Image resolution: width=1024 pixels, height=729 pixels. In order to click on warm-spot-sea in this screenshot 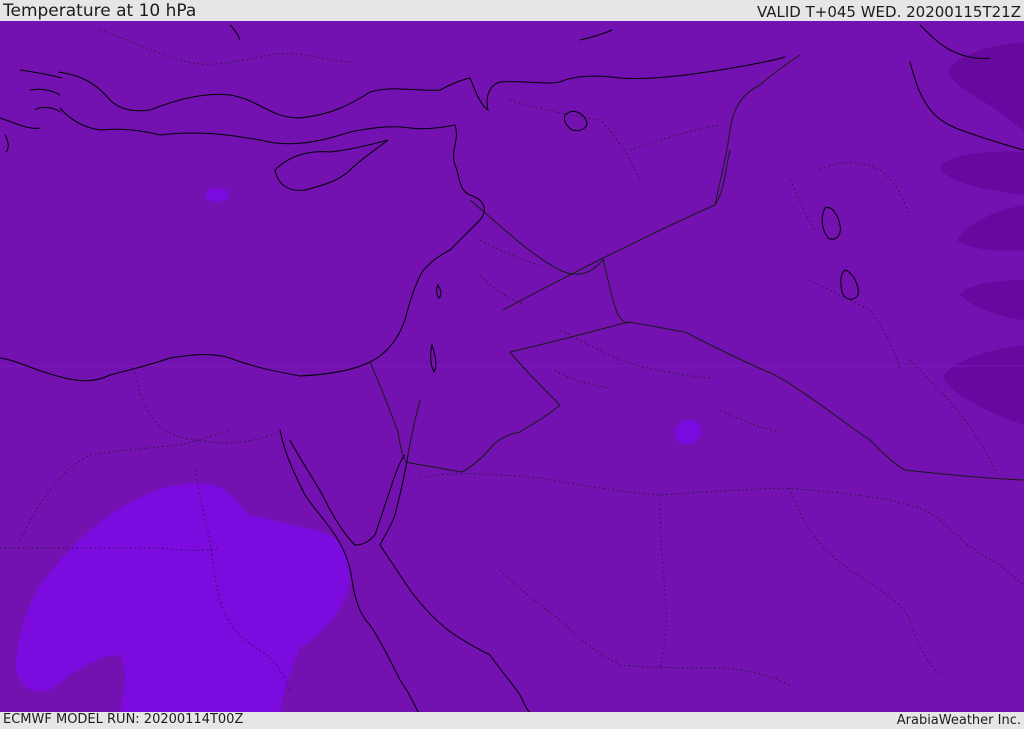, I will do `click(217, 195)`.